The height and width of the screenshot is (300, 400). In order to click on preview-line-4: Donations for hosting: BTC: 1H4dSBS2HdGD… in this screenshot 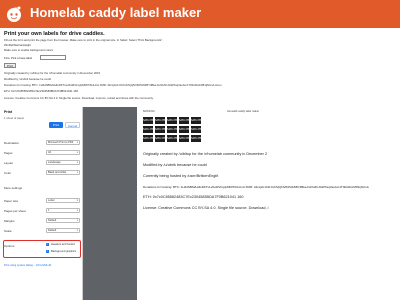, I will do `click(256, 187)`.